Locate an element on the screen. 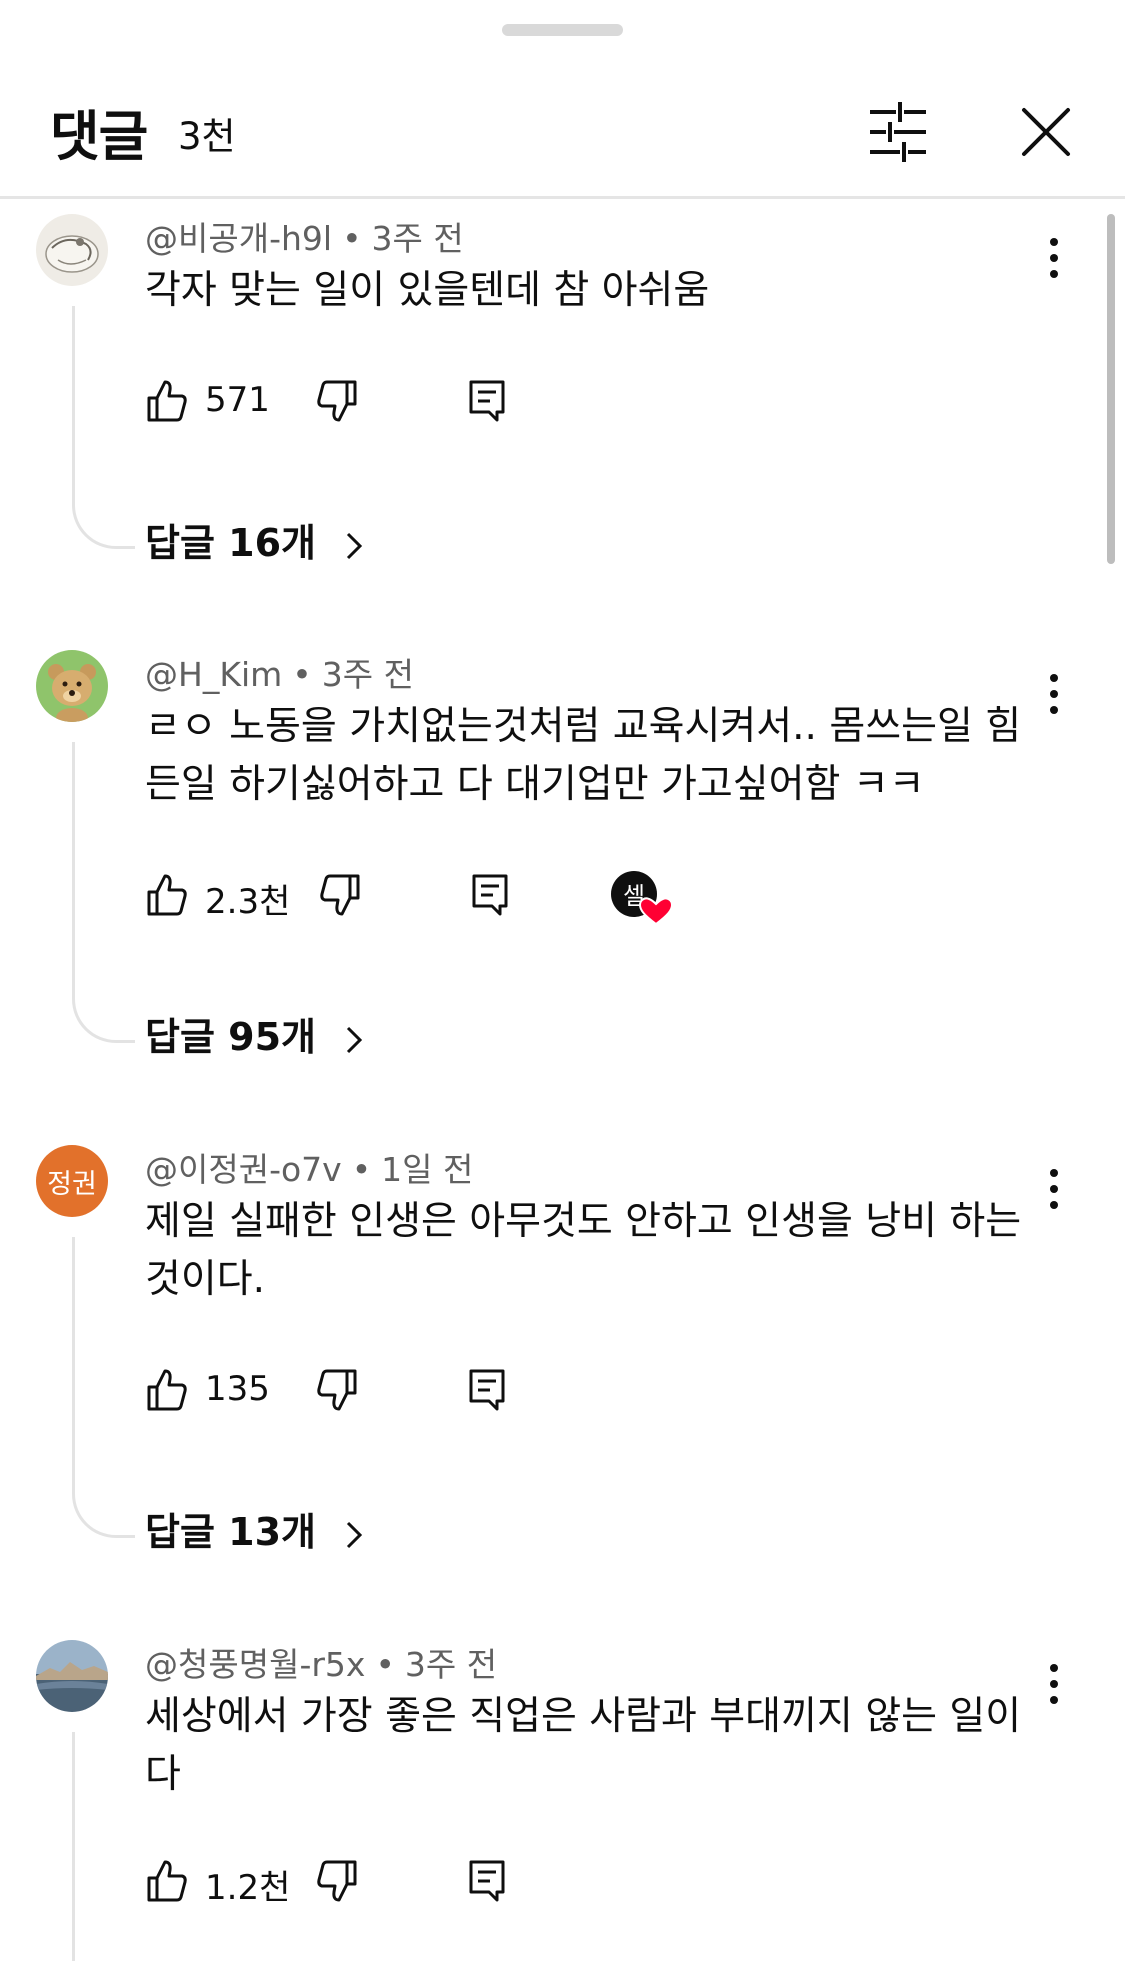  replies-label: 답글 16개 is located at coordinates (230, 543).